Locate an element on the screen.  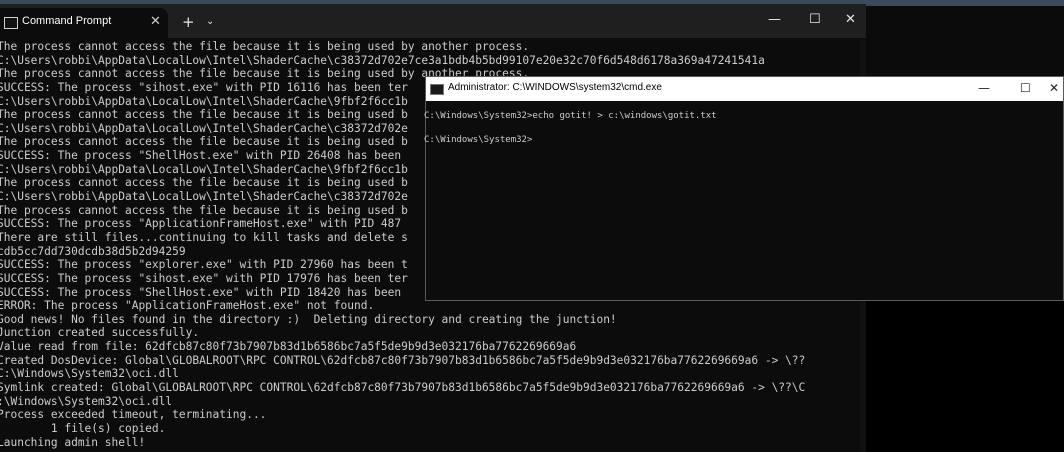
terminal-line: C:\Windows\System32\oci.dll is located at coordinates (89, 374).